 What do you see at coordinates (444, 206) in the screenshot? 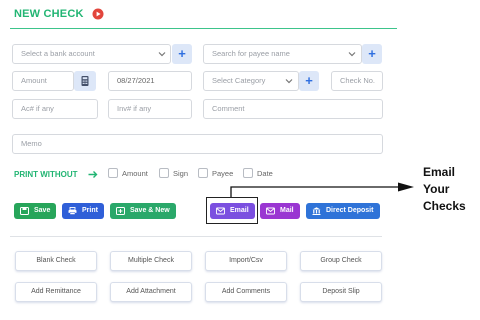
I see `callout-line-3: Checks` at bounding box center [444, 206].